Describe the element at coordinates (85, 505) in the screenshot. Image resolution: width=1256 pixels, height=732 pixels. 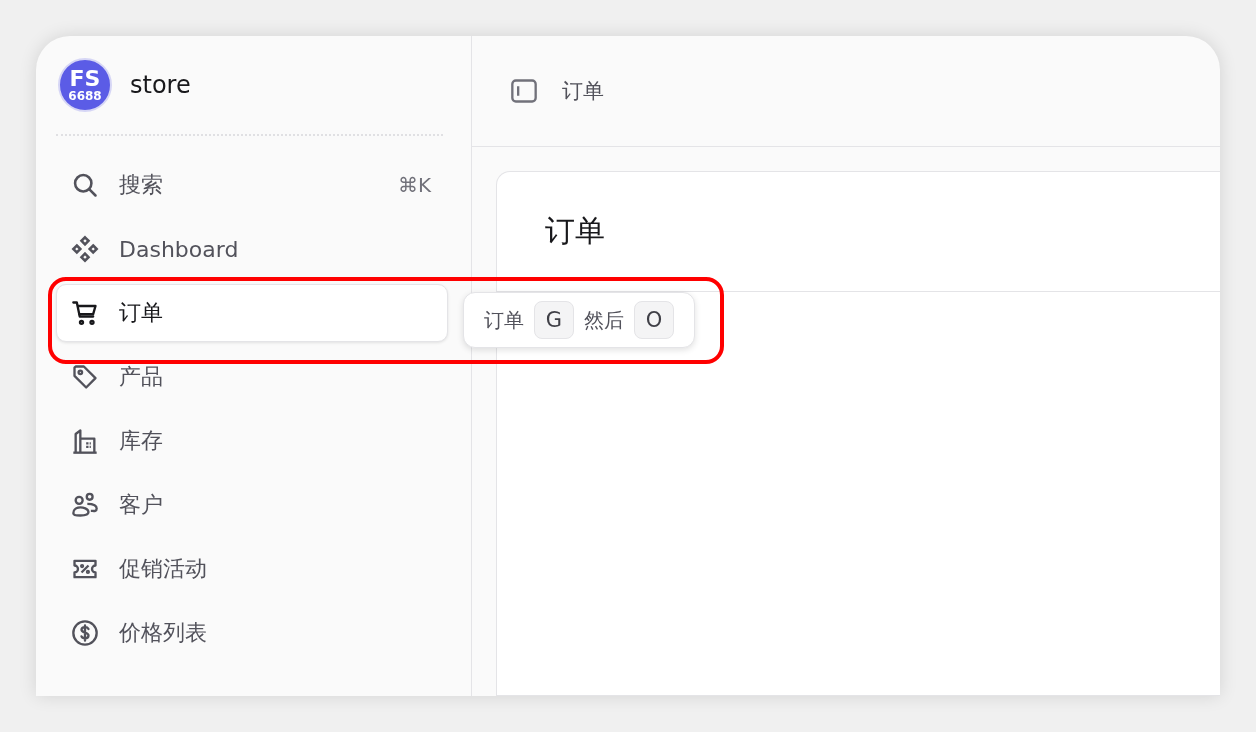
I see `users-icon` at that location.